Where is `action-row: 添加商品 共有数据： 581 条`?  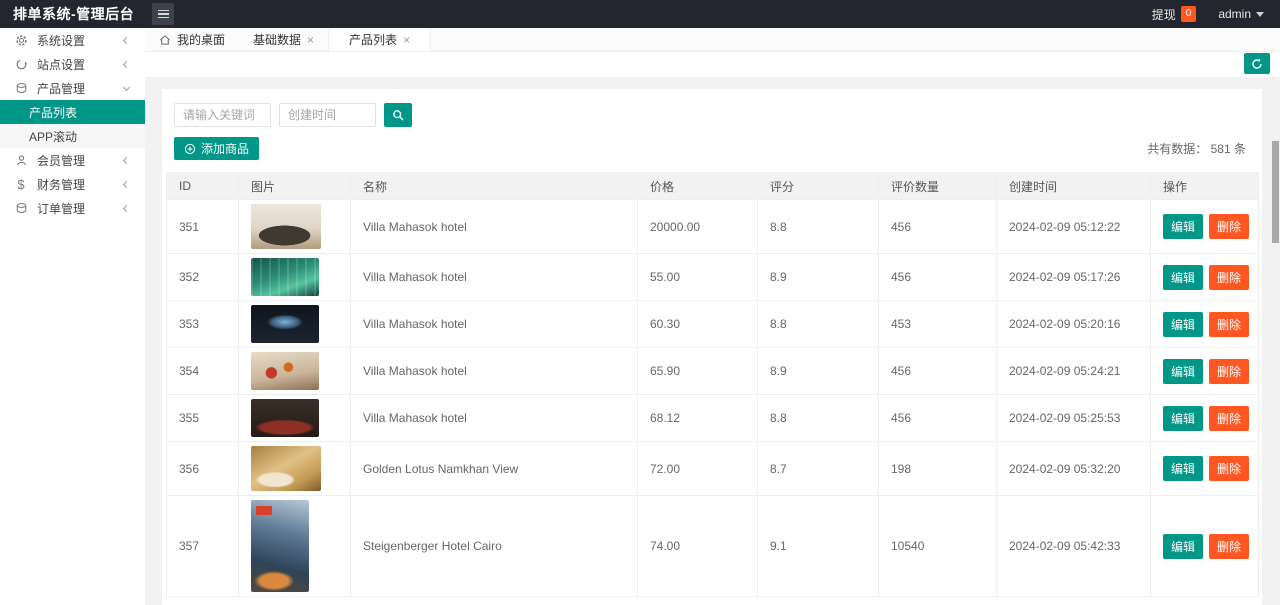
action-row: 添加商品 共有数据： 581 条 is located at coordinates (712, 148).